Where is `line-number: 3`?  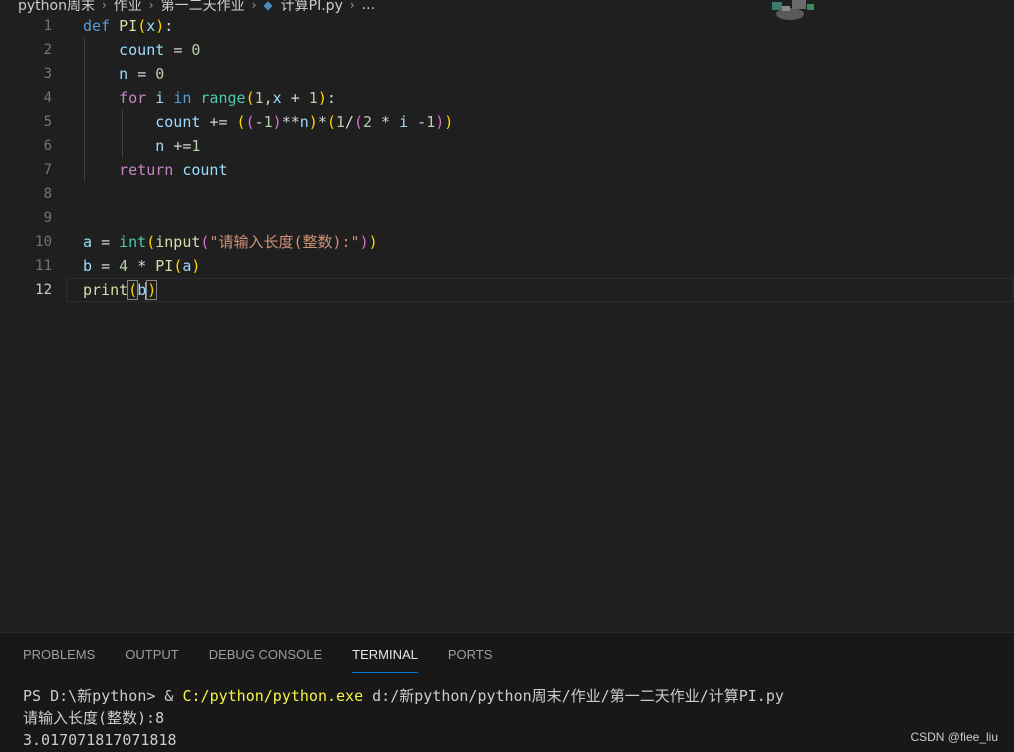
line-number: 3 is located at coordinates (47, 74).